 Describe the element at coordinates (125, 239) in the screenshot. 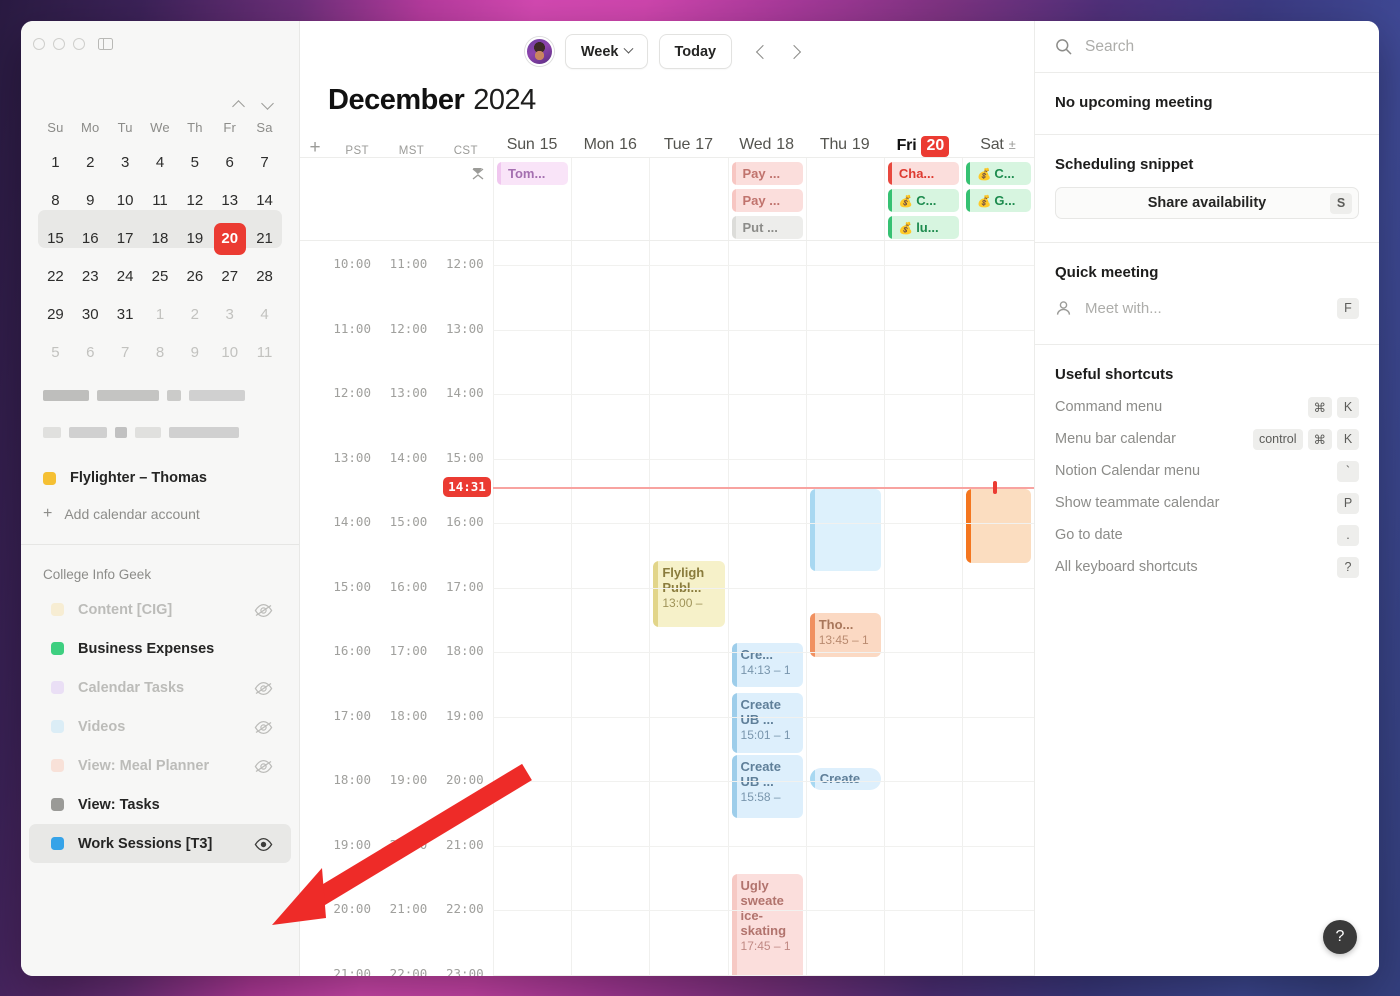

I see `mini-calendar-day: 17` at that location.